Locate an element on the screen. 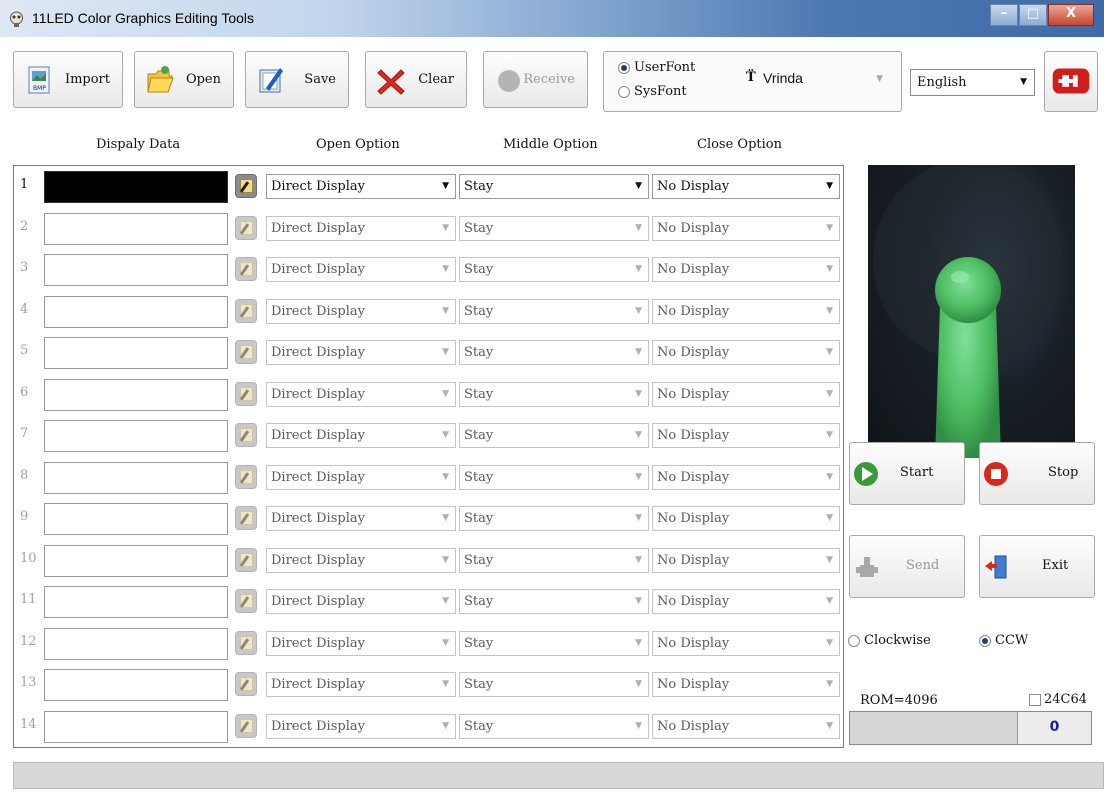 This screenshot has width=1104, height=797. receive-button: Receive is located at coordinates (535, 79).